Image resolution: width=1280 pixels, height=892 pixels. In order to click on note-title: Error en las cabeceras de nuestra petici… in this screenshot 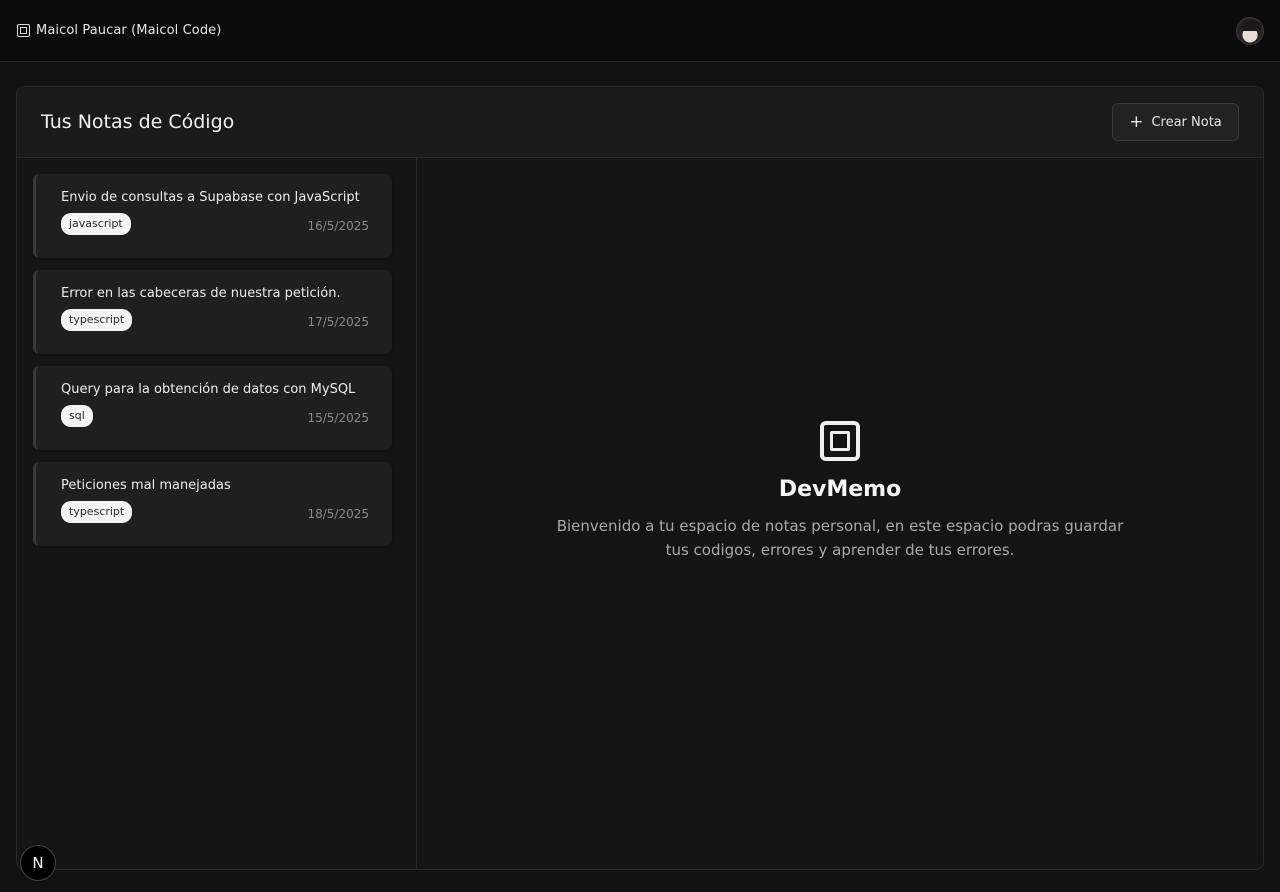, I will do `click(201, 293)`.